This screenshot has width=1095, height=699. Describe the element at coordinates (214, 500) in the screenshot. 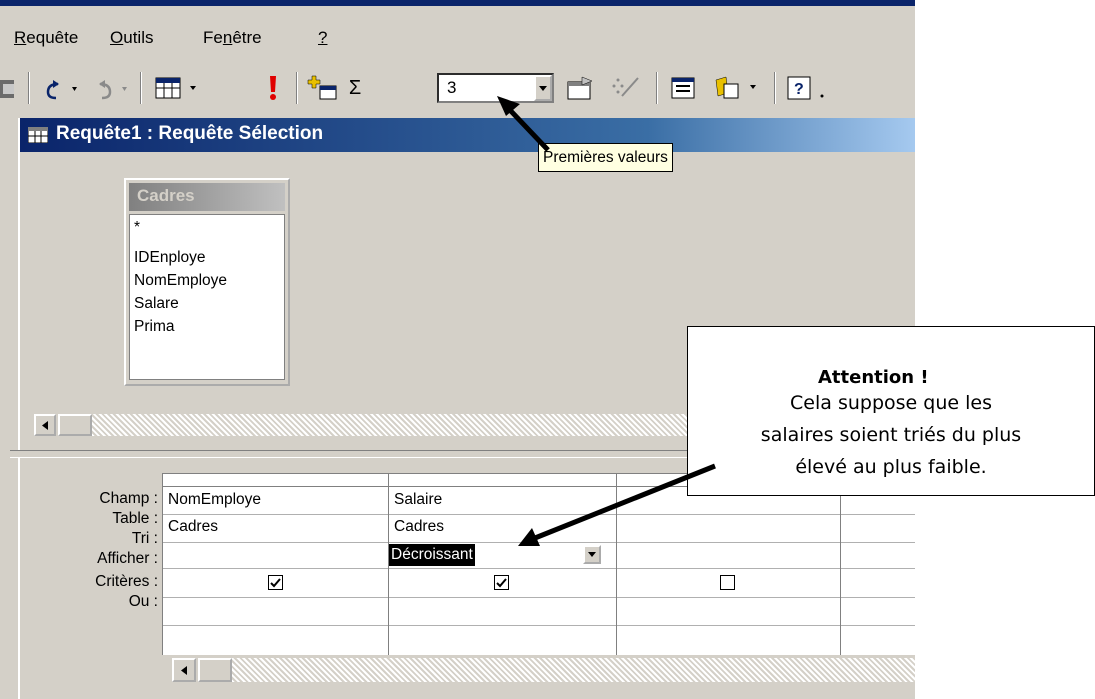

I see `grid-cell-field: NomEmploye` at that location.